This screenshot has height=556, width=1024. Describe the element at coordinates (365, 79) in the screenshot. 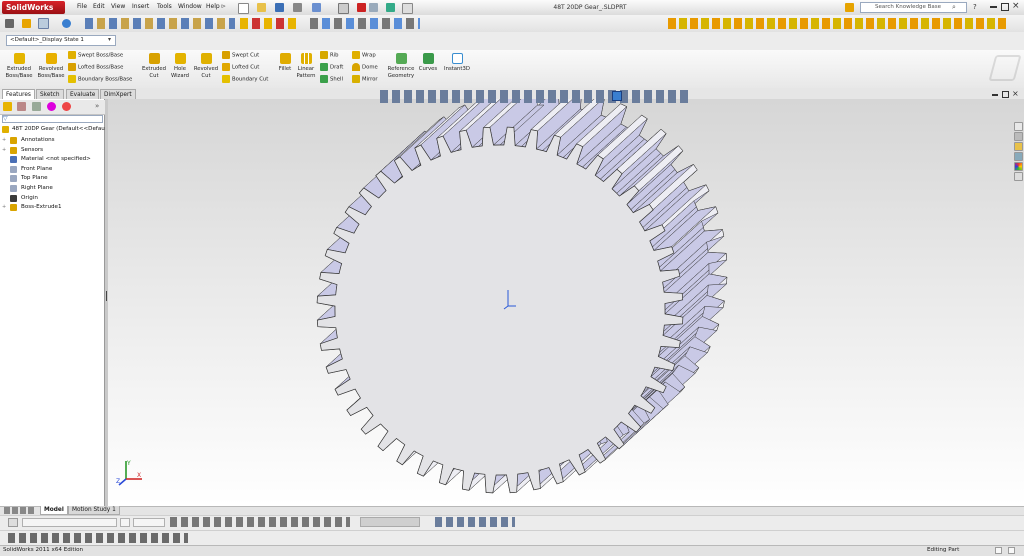

I see `mirror-button: Mirror` at that location.